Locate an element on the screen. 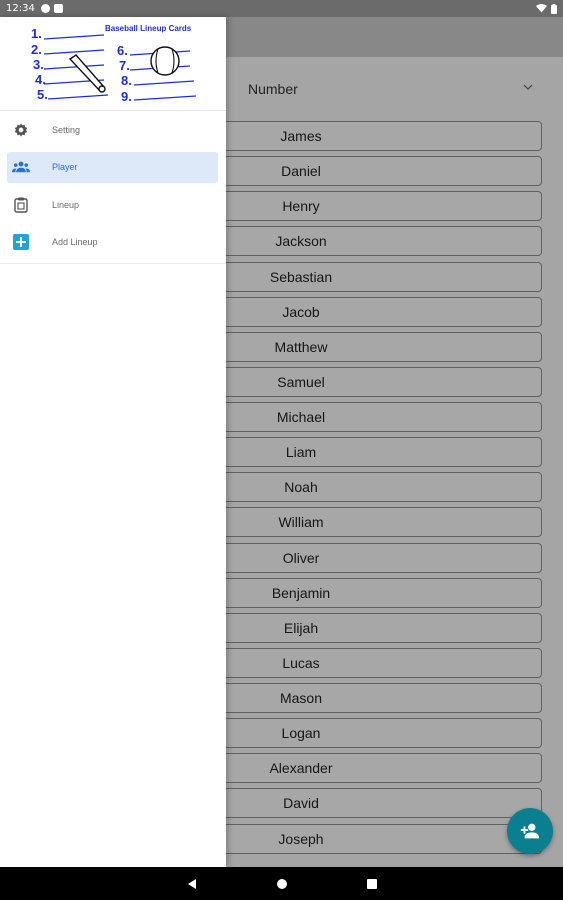 This screenshot has width=563, height=900. logo-number: 8. is located at coordinates (126, 80).